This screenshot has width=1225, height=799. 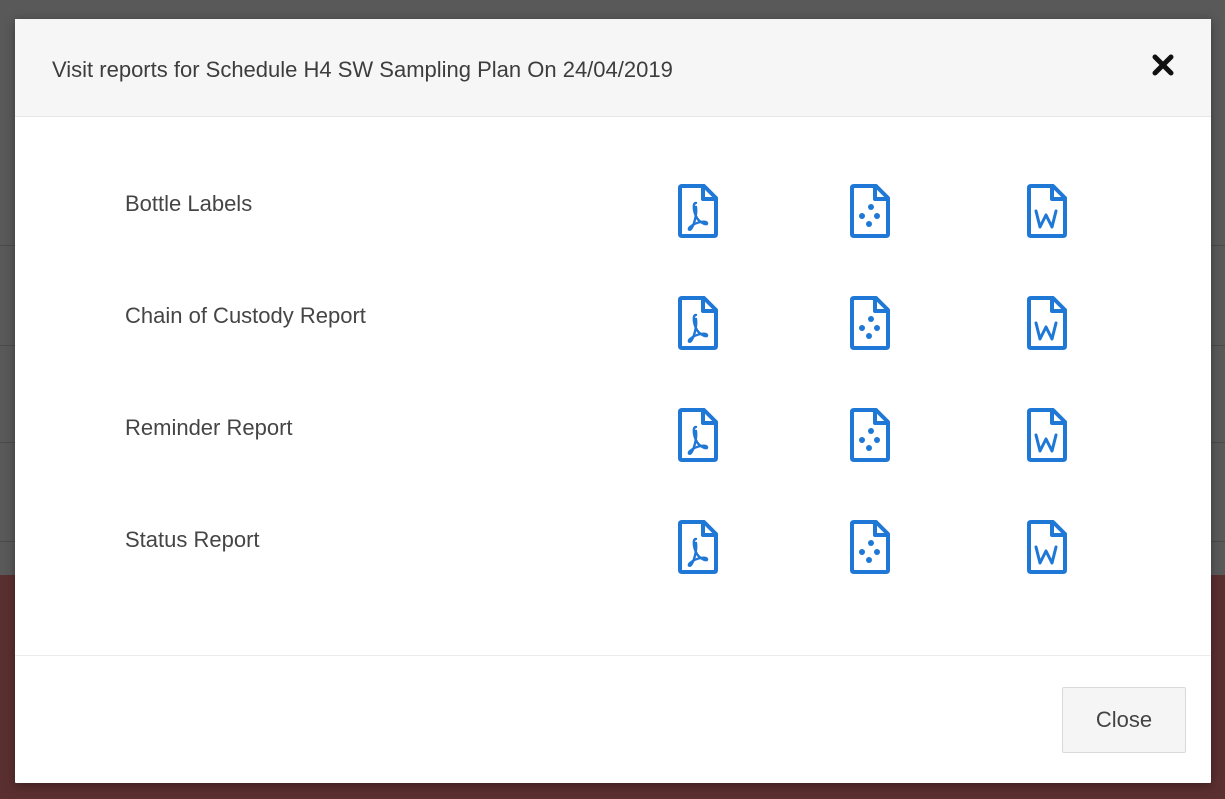 I want to click on report-label: Bottle Labels, so click(x=189, y=203).